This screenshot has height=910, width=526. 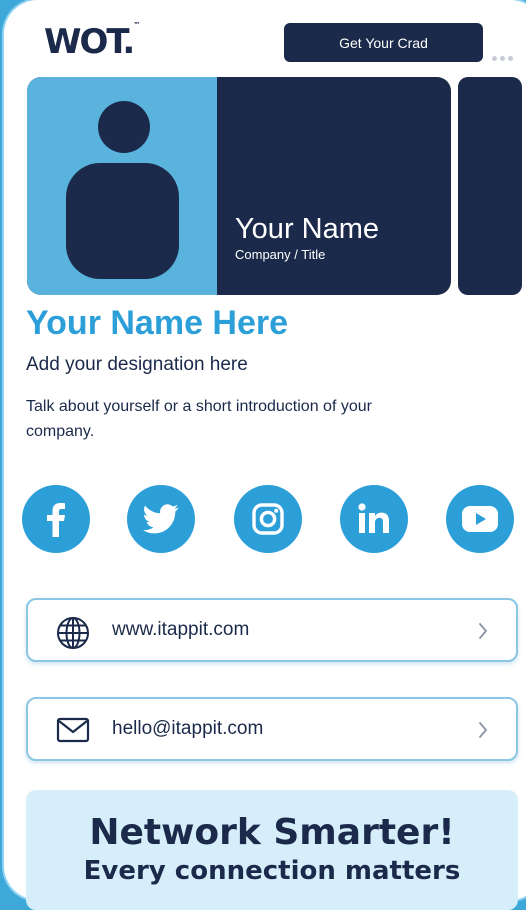 I want to click on website-link-row: www.itappit.com, so click(x=272, y=630).